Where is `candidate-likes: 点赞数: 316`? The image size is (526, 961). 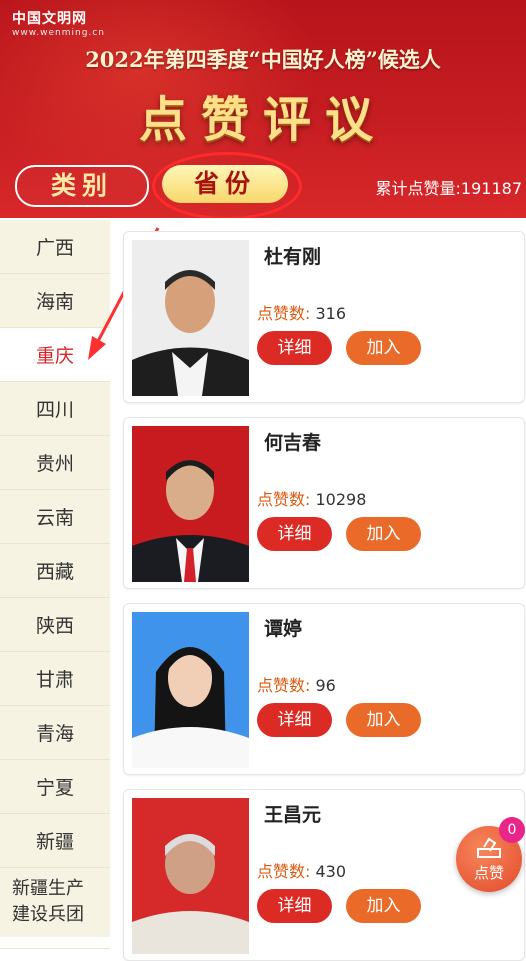
candidate-likes: 点赞数: 316 is located at coordinates (301, 312).